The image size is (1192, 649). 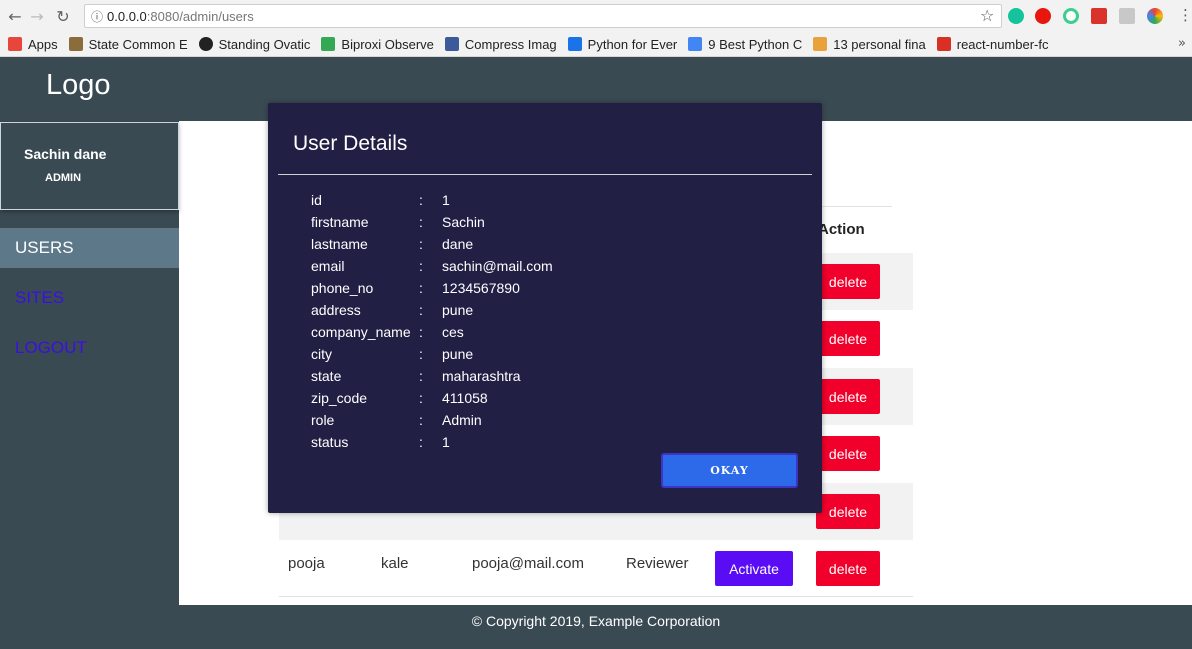 I want to click on bookmark-apps: Apps, so click(x=33, y=44).